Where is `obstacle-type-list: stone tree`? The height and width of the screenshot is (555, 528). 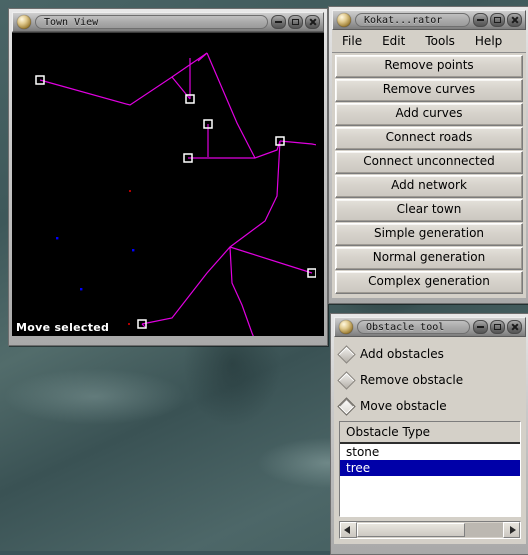 obstacle-type-list: stone tree is located at coordinates (430, 480).